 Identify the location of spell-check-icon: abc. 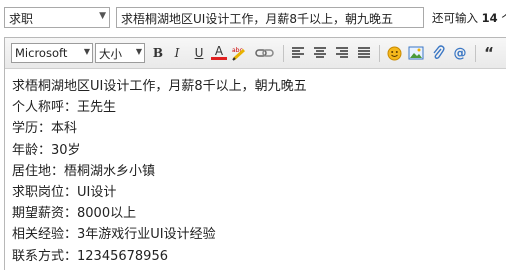
(239, 54).